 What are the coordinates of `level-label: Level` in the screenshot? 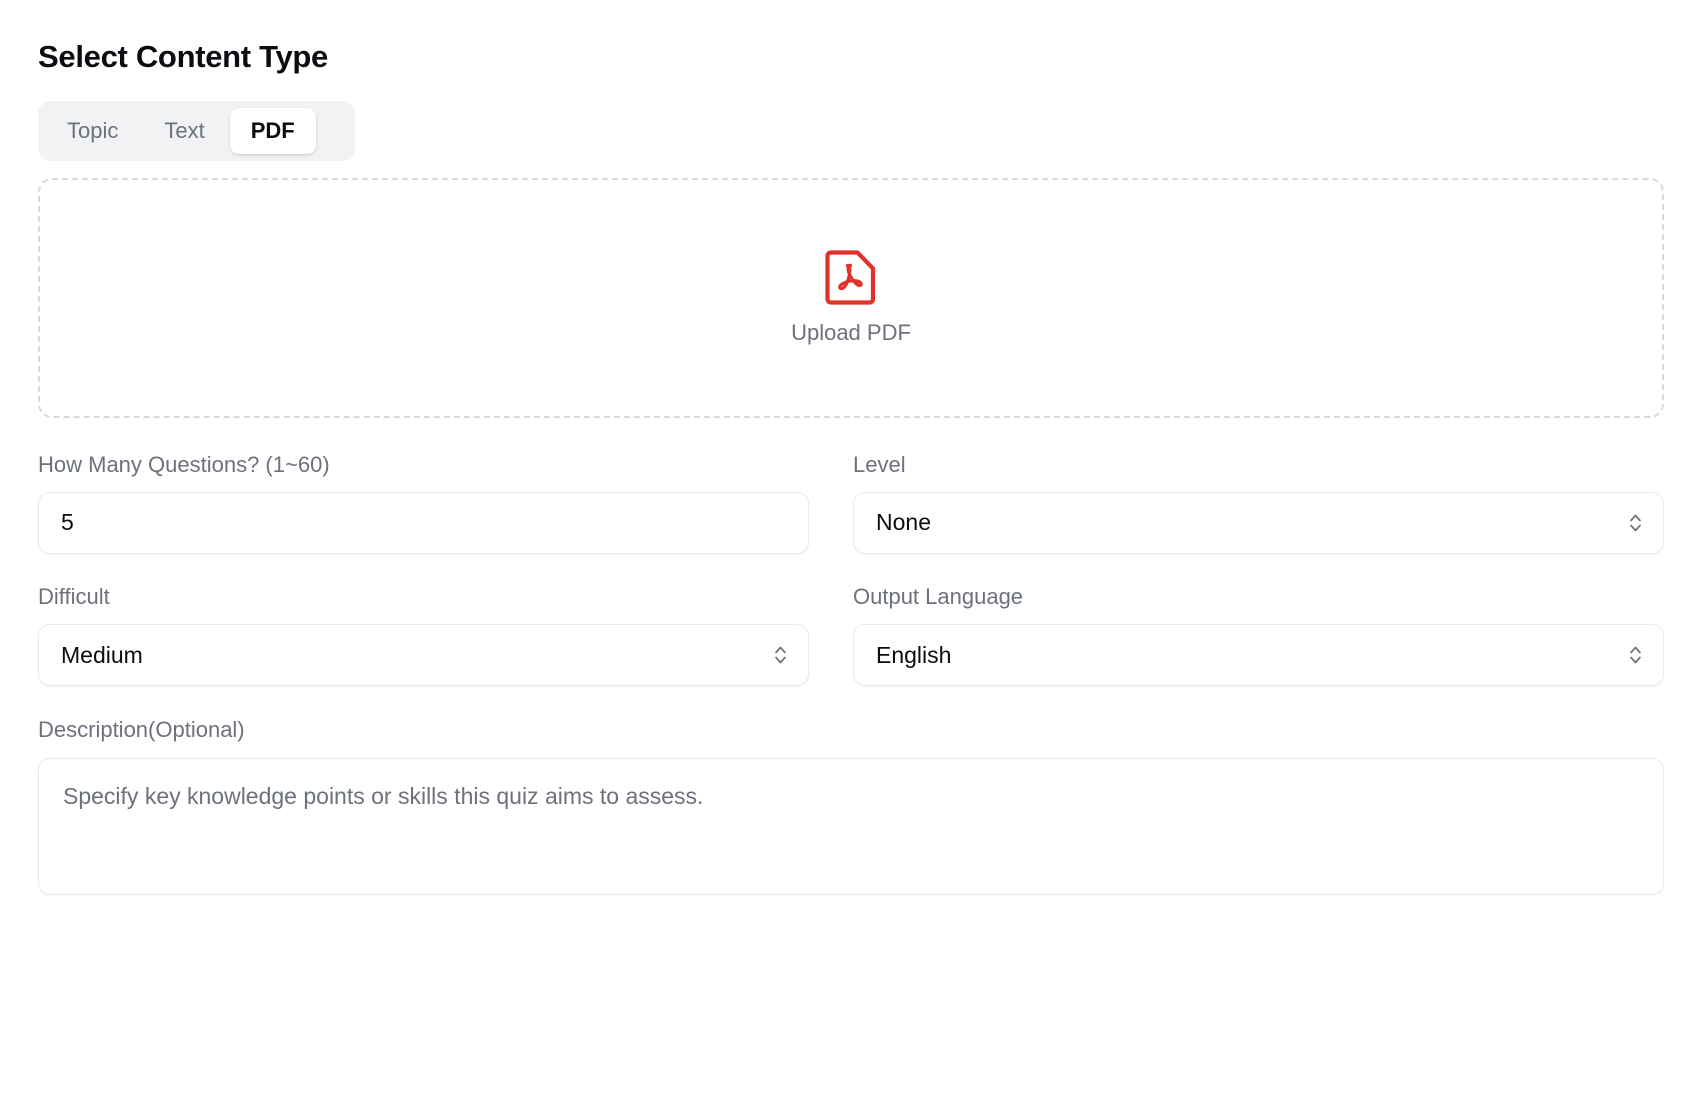 It's located at (879, 464).